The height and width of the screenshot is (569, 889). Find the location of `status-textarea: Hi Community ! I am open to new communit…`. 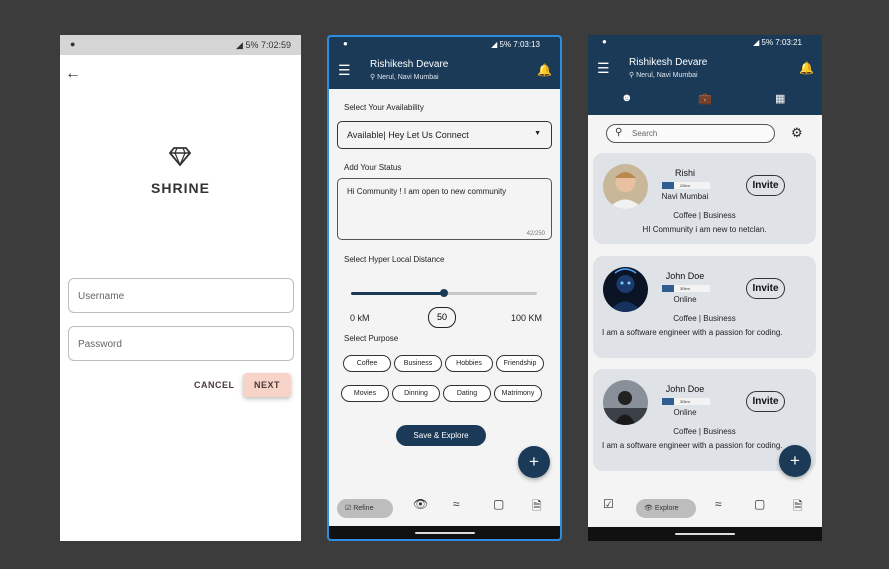

status-textarea: Hi Community ! I am open to new communit… is located at coordinates (444, 209).